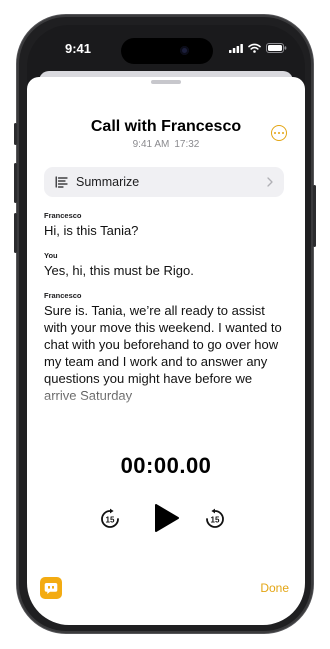  I want to click on play-button, so click(166, 518).